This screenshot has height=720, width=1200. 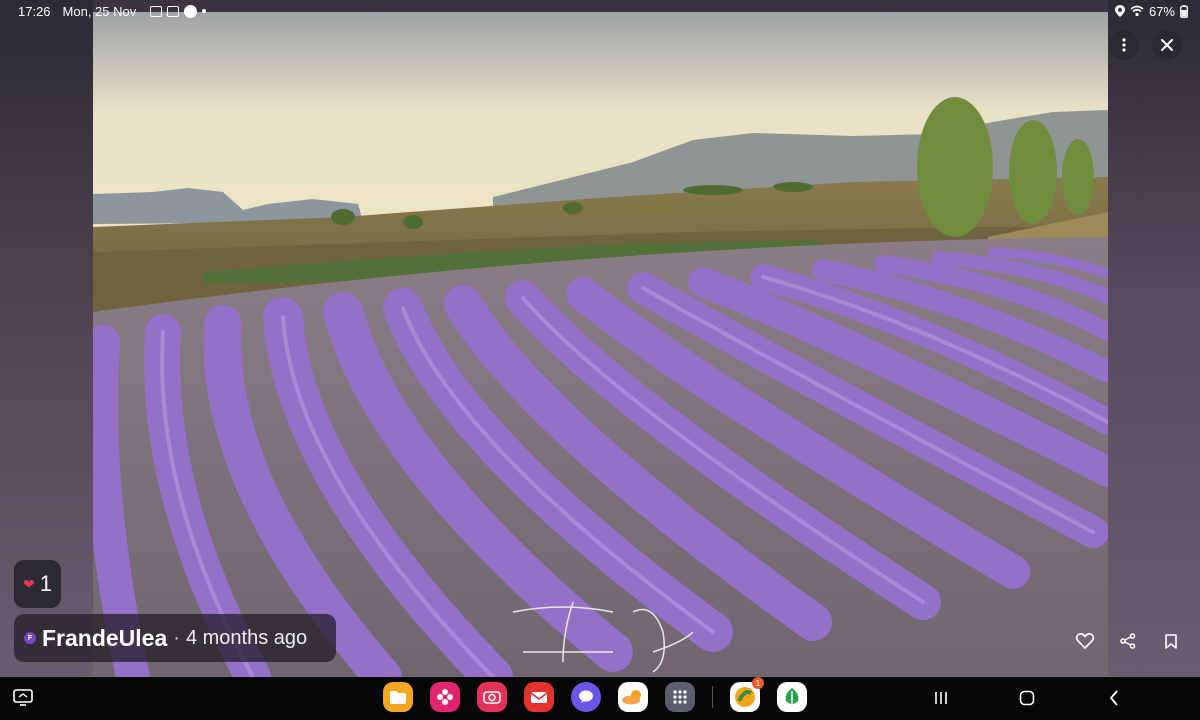 What do you see at coordinates (156, 11) in the screenshot?
I see `gallery-notification-icon` at bounding box center [156, 11].